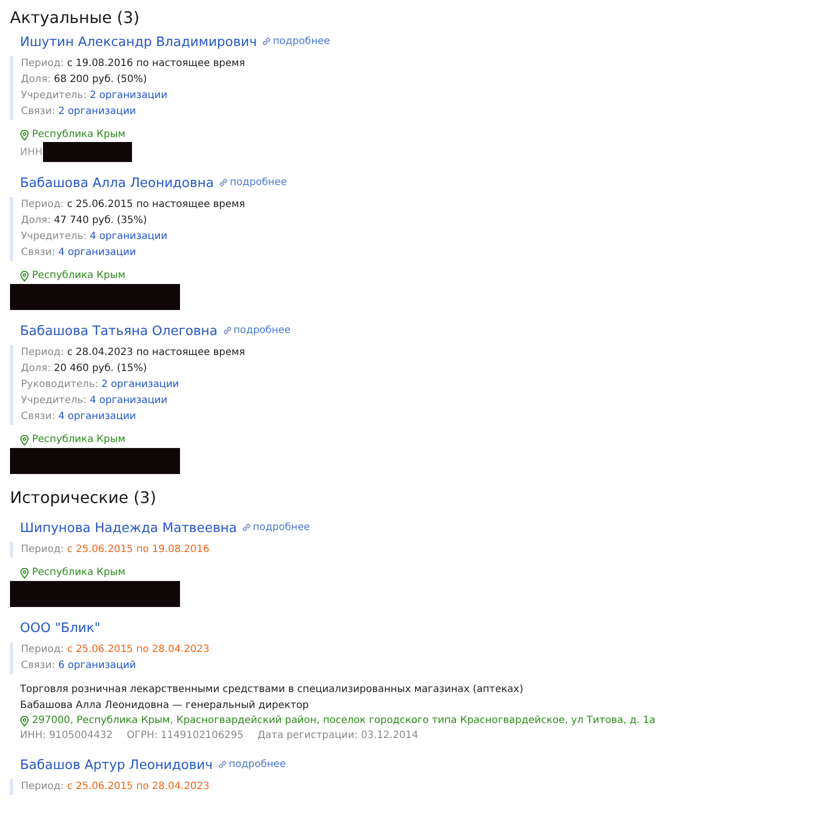  What do you see at coordinates (115, 550) in the screenshot?
I see `detail-line: Период: с 25.06.2015 по 19.08.2016` at bounding box center [115, 550].